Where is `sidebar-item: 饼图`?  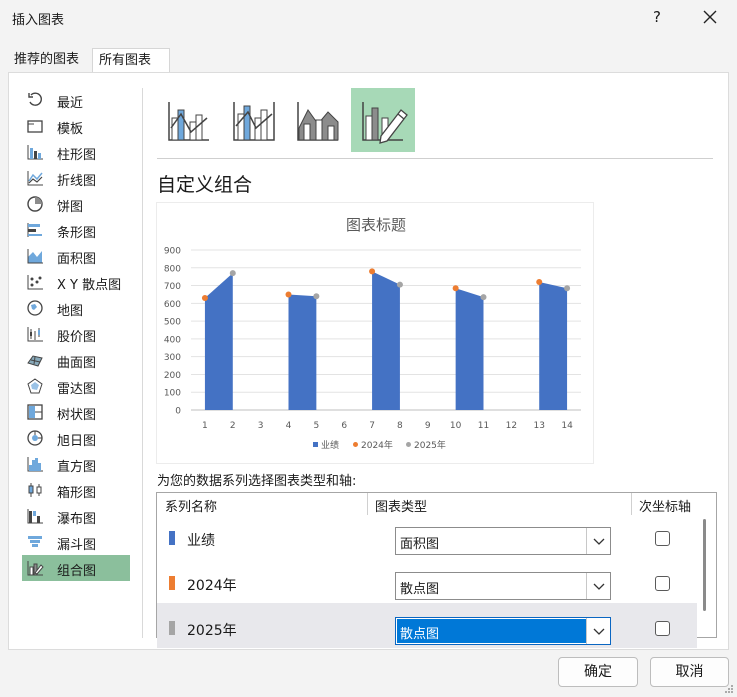
sidebar-item: 饼图 is located at coordinates (76, 204).